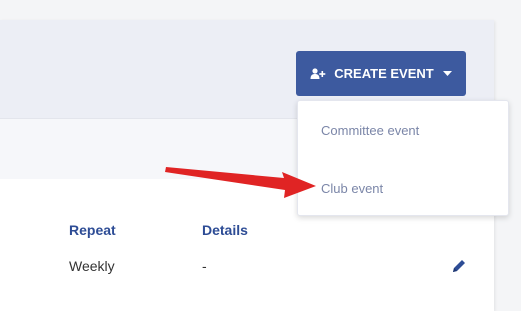  What do you see at coordinates (370, 130) in the screenshot?
I see `menu-item-committee-event: Committee event` at bounding box center [370, 130].